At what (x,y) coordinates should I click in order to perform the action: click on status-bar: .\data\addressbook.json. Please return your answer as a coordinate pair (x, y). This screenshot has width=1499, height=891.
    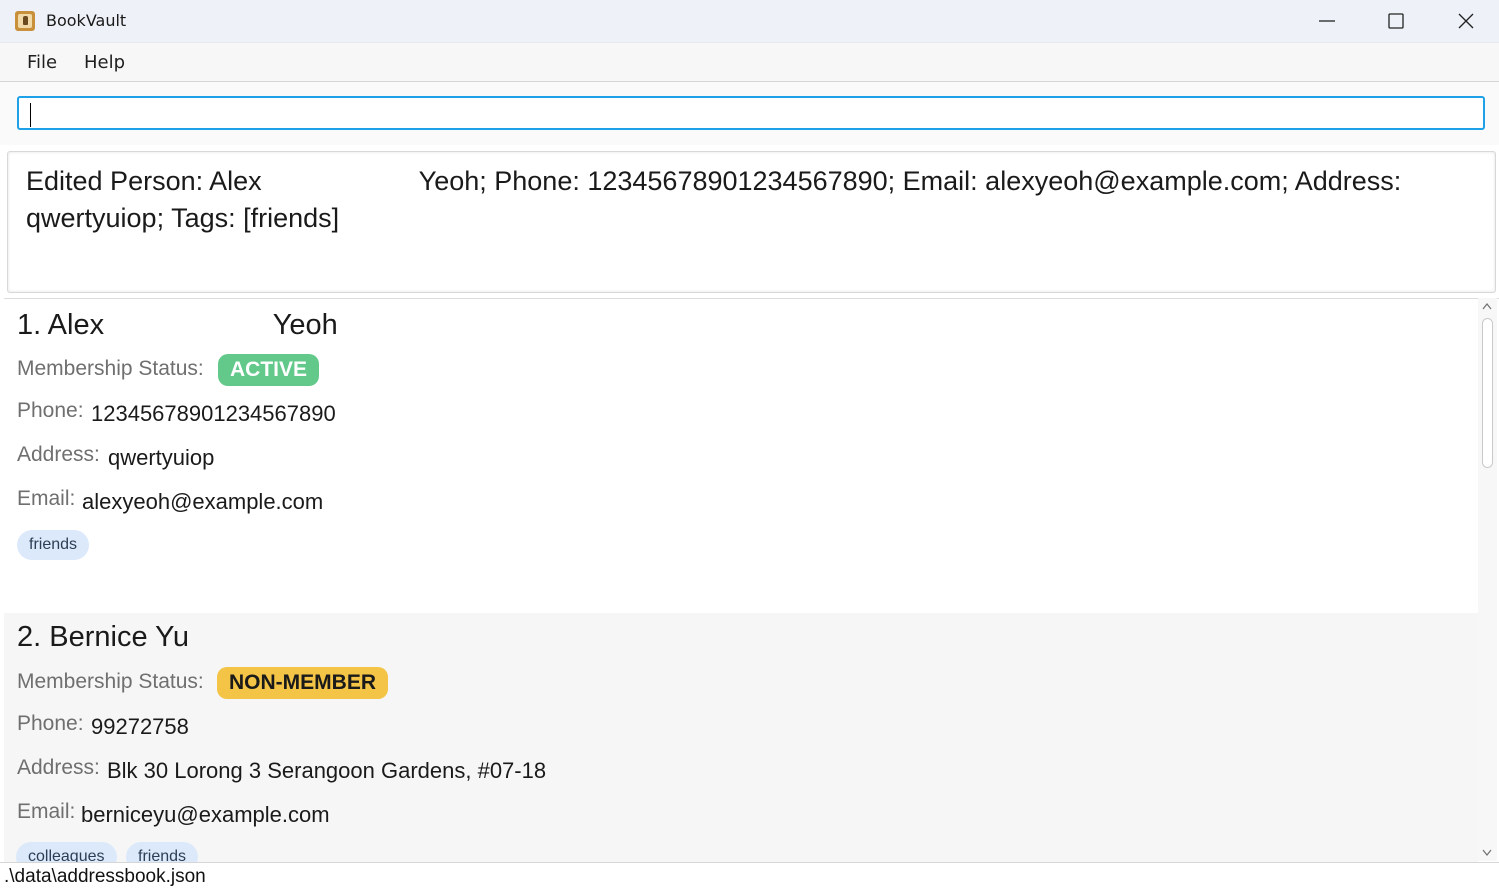
    Looking at the image, I should click on (749, 876).